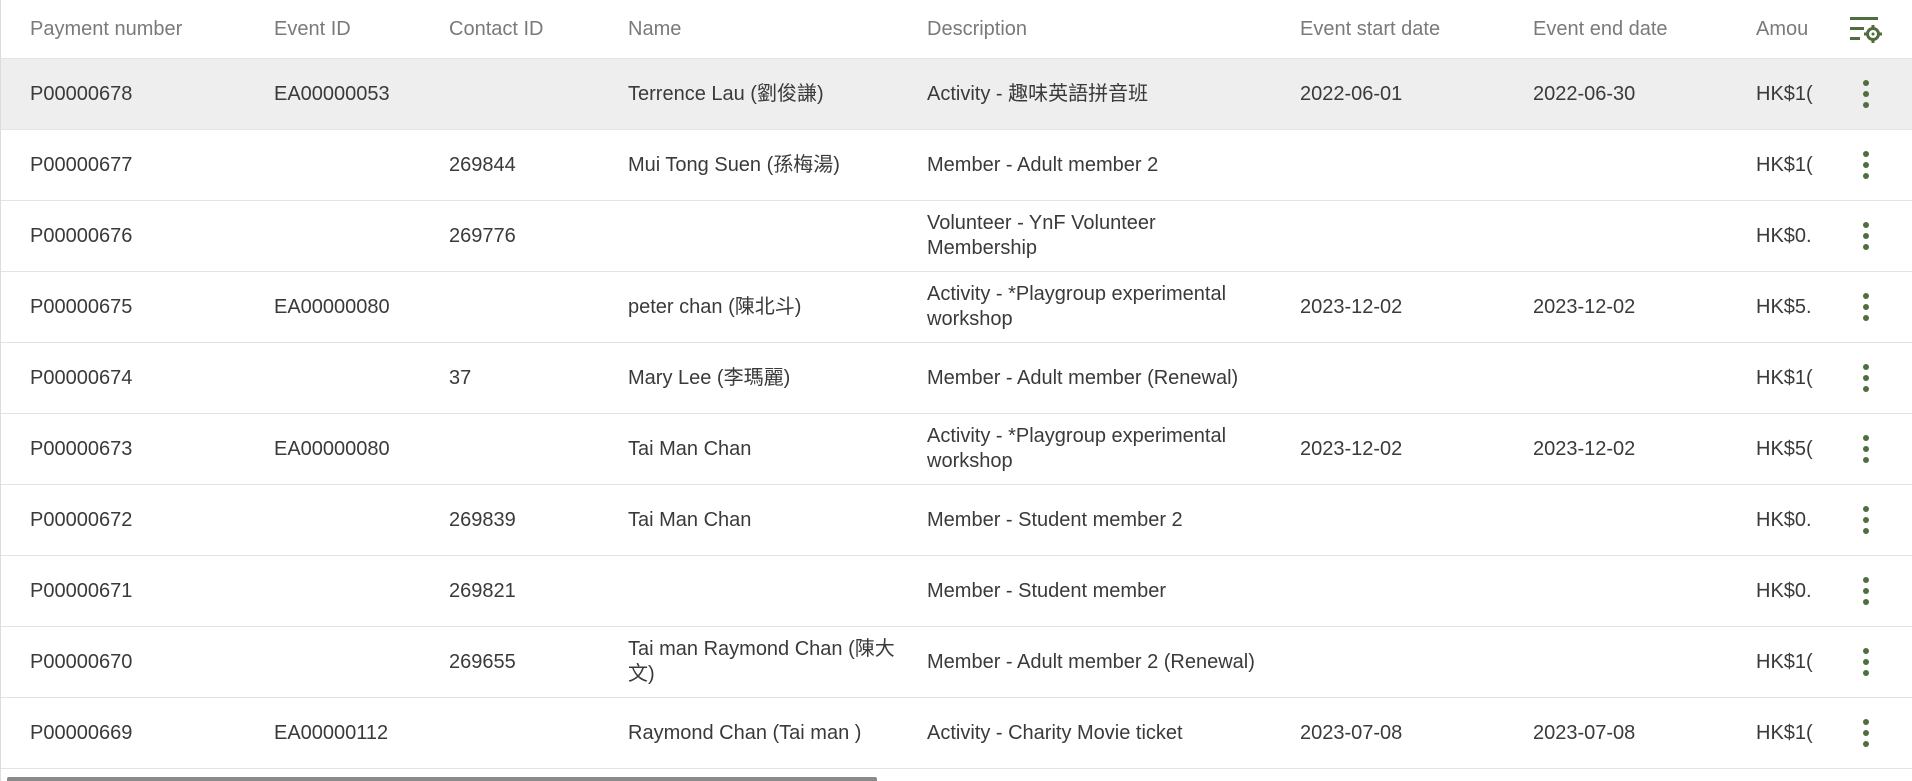  What do you see at coordinates (482, 235) in the screenshot?
I see `contact-id-cell: 269776` at bounding box center [482, 235].